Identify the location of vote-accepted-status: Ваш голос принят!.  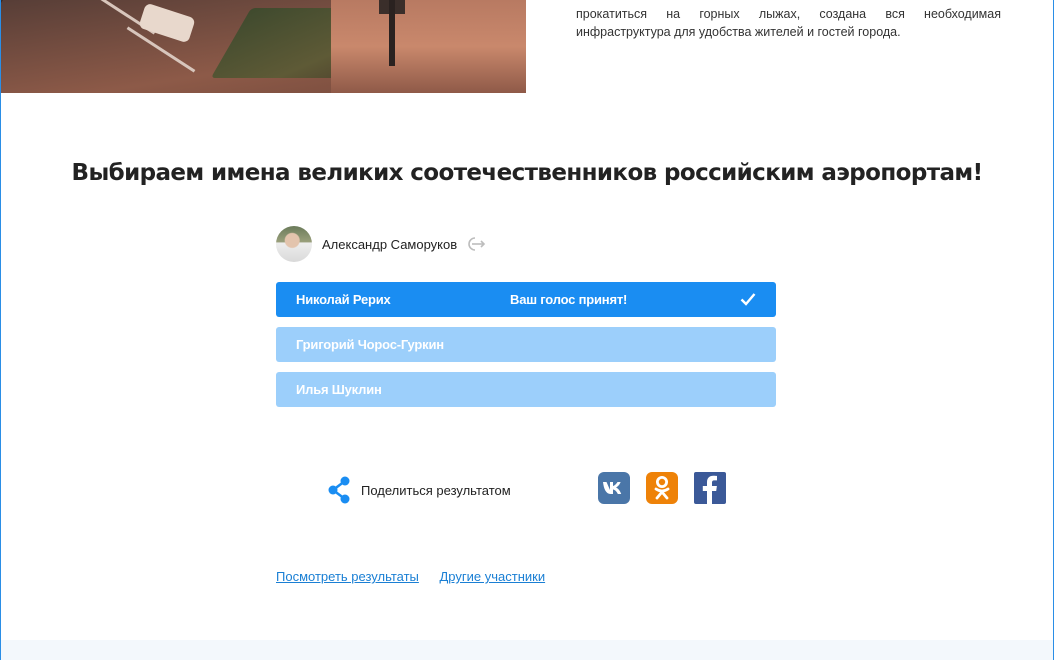
(569, 299).